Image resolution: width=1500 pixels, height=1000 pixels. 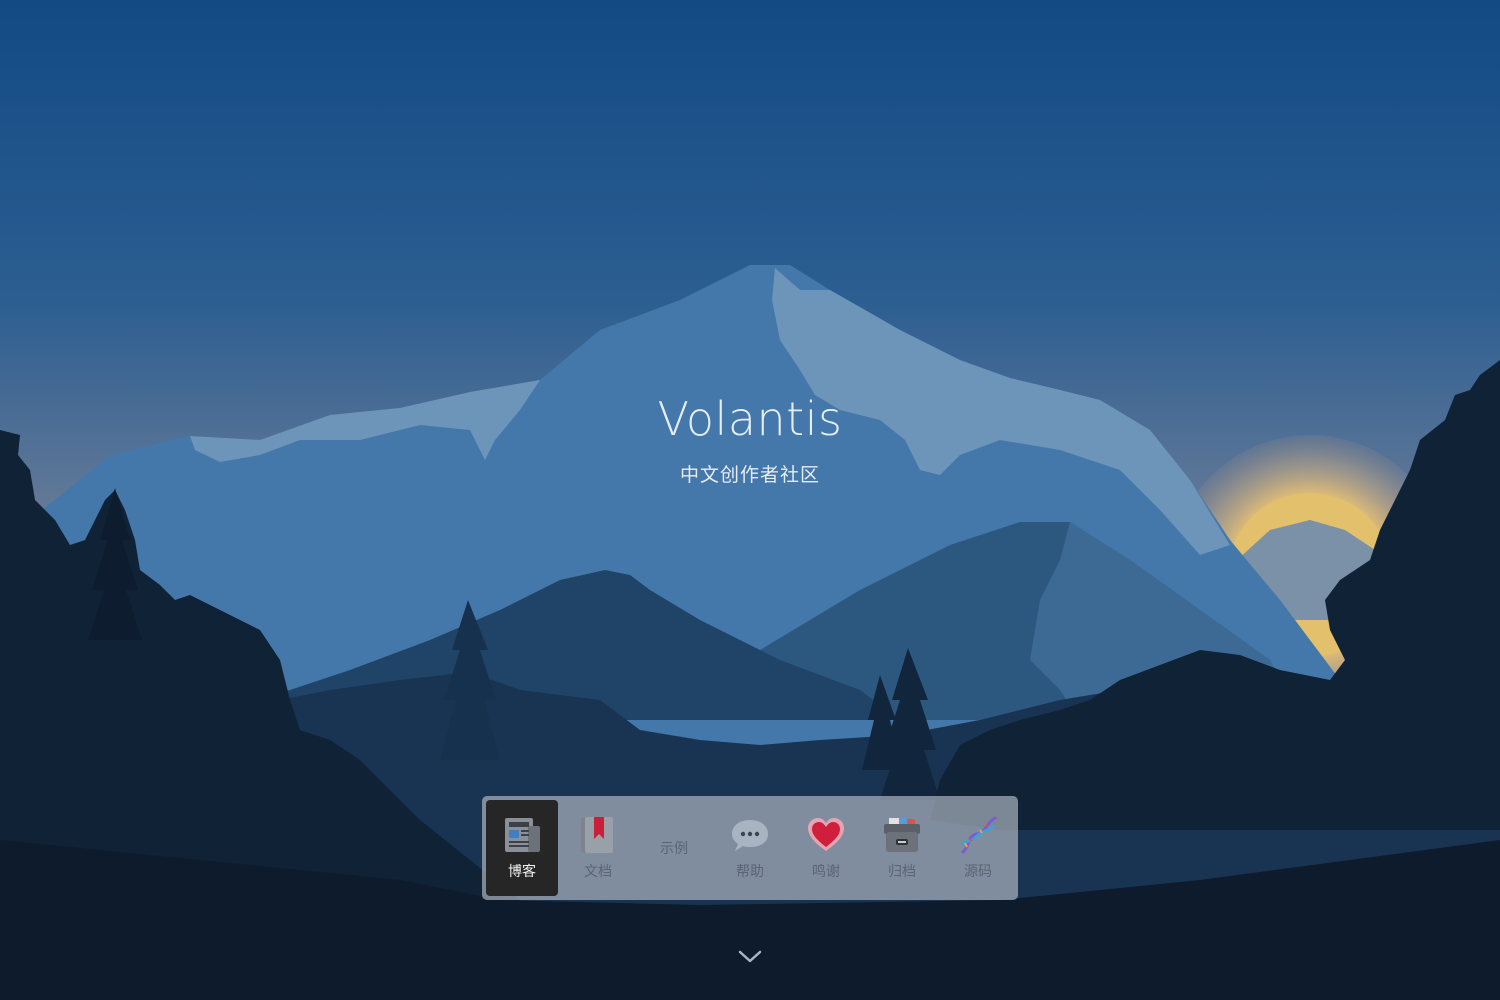 What do you see at coordinates (522, 872) in the screenshot?
I see `dock-item-label: 博客` at bounding box center [522, 872].